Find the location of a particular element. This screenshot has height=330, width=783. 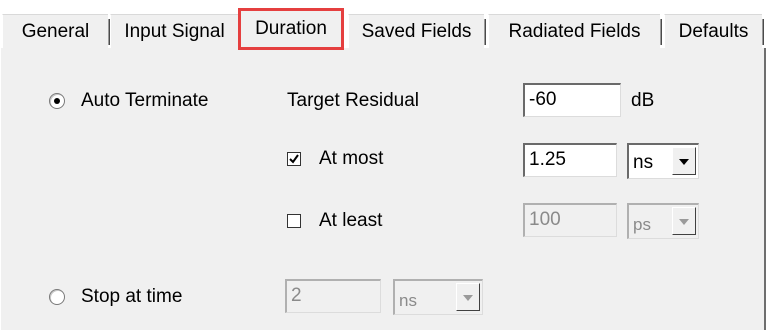

auto-terminate-label: Auto Terminate is located at coordinates (145, 100).